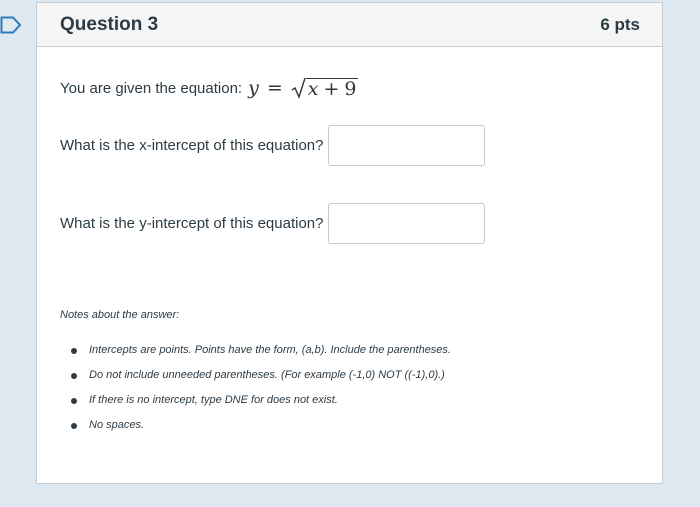 The image size is (700, 507). I want to click on equation-prompt: You are given the equation:, so click(151, 88).